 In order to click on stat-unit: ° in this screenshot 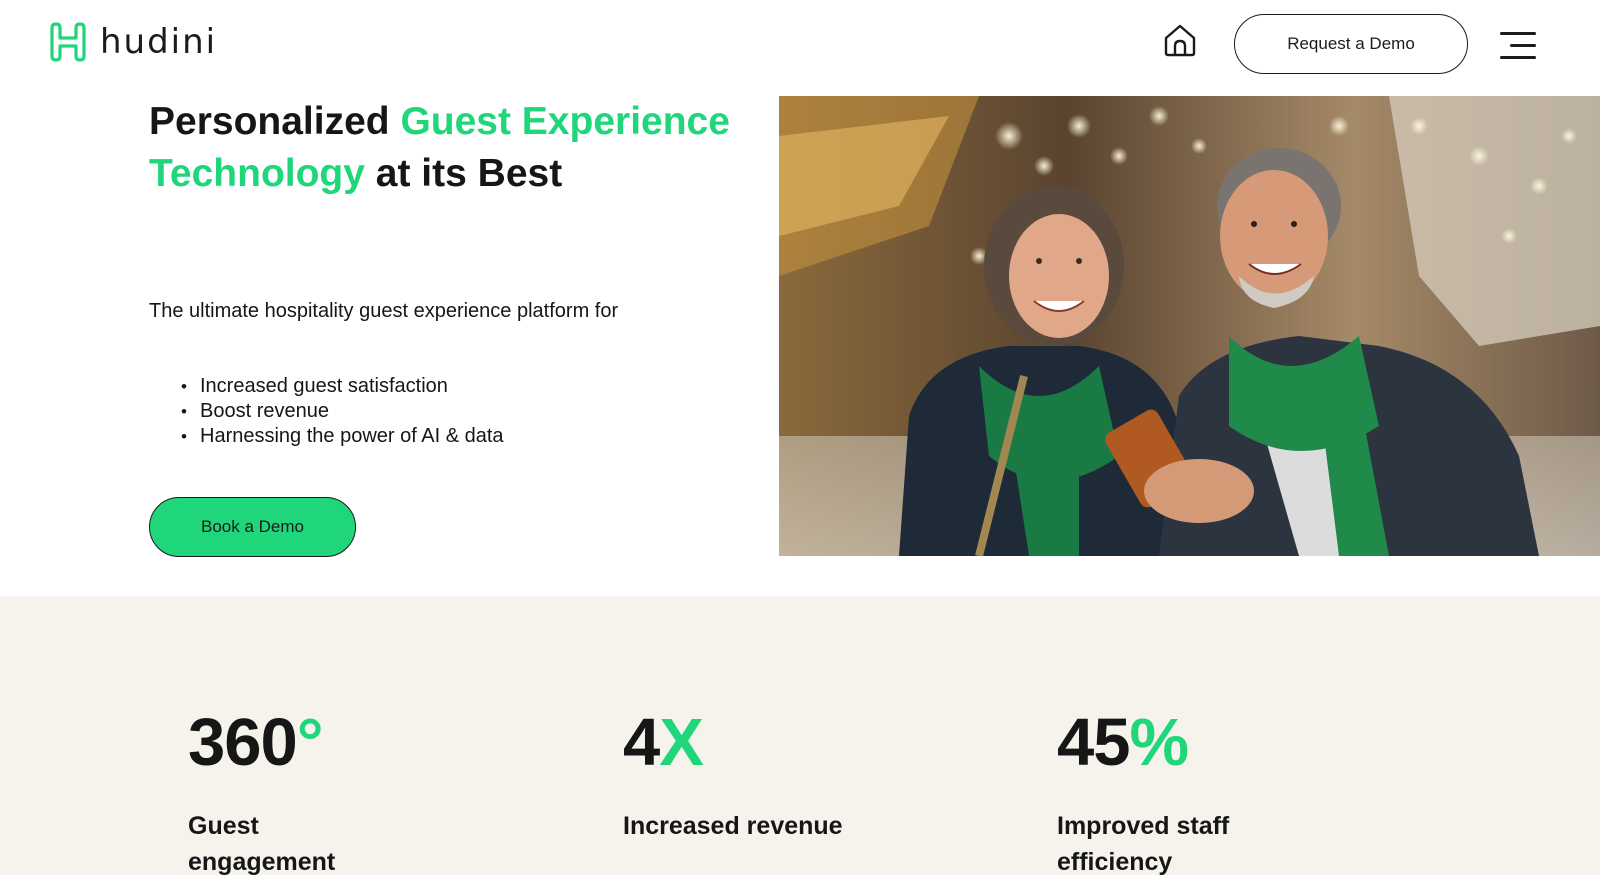, I will do `click(310, 742)`.